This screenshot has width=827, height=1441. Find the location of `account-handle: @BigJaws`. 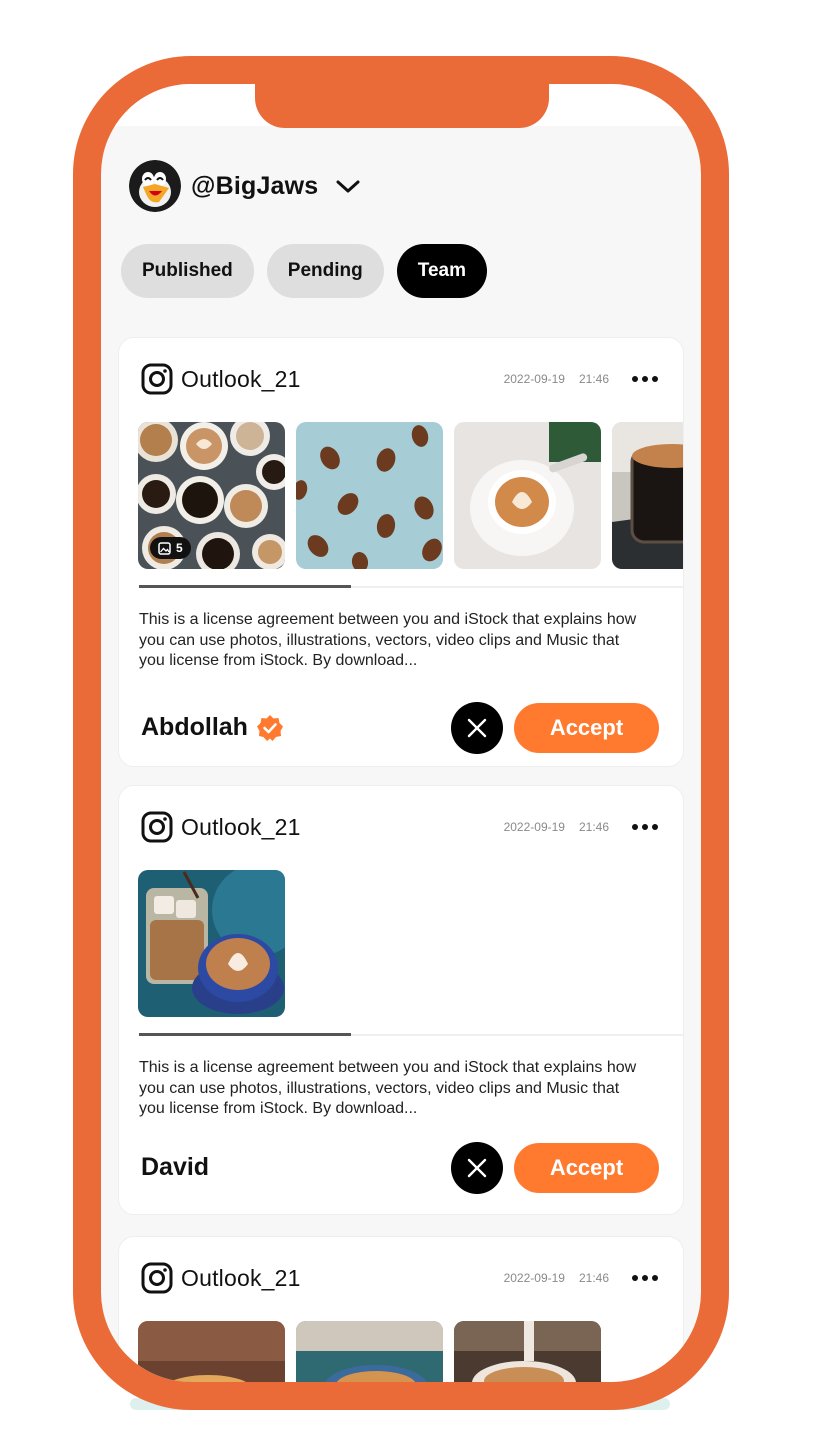

account-handle: @BigJaws is located at coordinates (255, 185).